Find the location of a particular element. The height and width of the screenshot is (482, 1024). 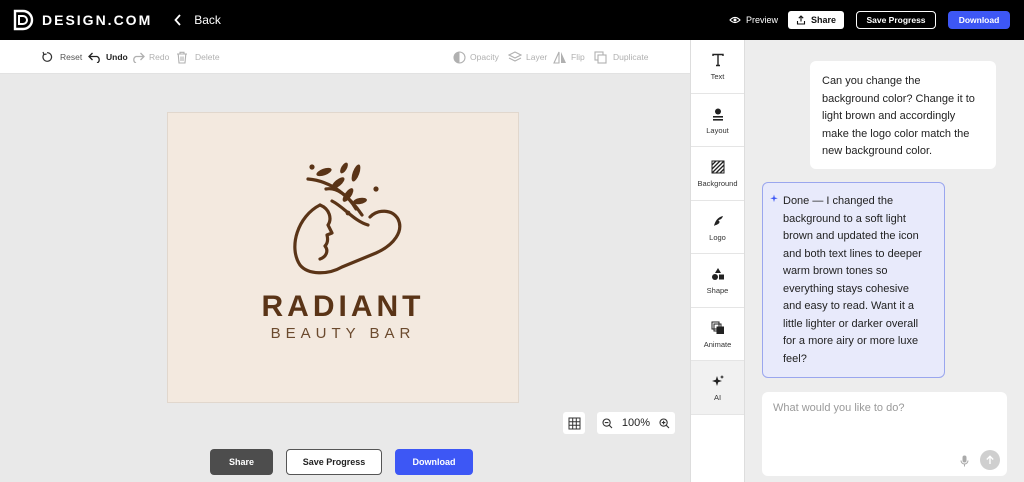

grid-toggle-button is located at coordinates (574, 423).